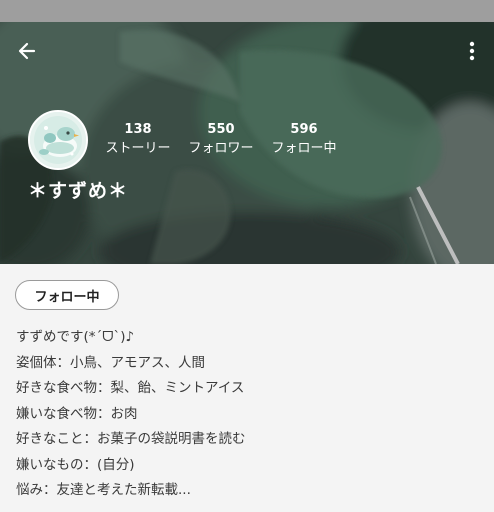 The height and width of the screenshot is (512, 494). What do you see at coordinates (138, 140) in the screenshot?
I see `stories-count: 138 ストーリー` at bounding box center [138, 140].